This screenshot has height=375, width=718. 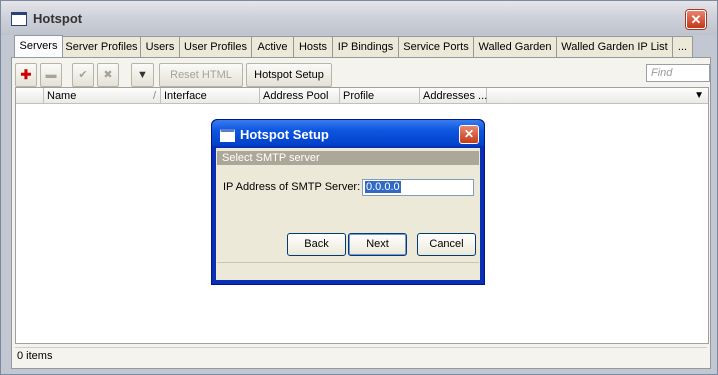 I want to click on dialog-title: Hotspot Setup, so click(x=284, y=134).